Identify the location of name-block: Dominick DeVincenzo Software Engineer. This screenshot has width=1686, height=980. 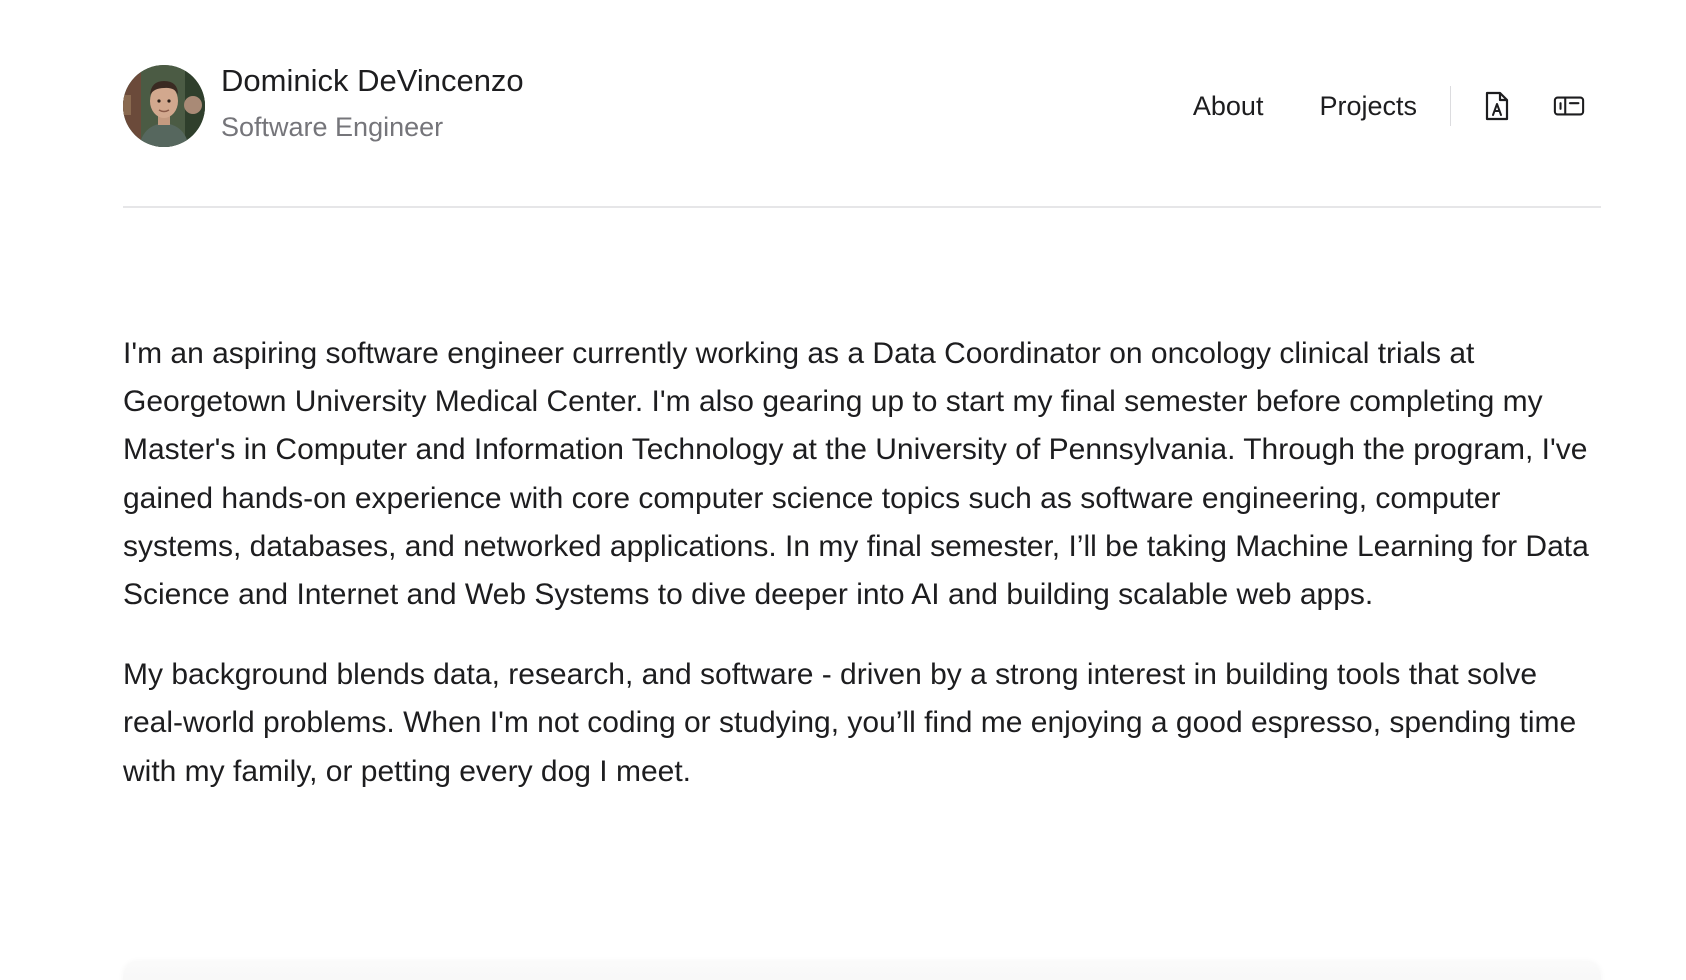
(372, 104).